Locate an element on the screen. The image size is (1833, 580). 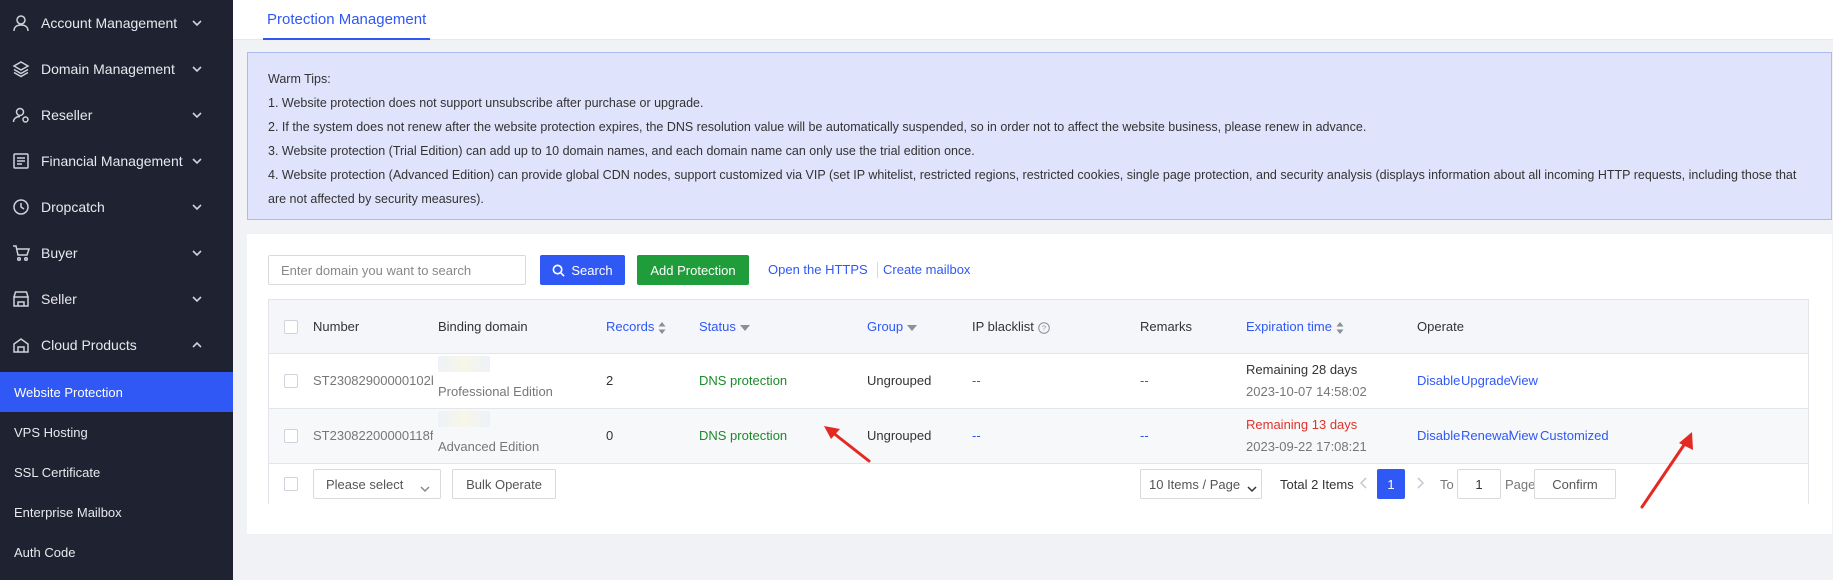
row-records: 2 is located at coordinates (610, 380).